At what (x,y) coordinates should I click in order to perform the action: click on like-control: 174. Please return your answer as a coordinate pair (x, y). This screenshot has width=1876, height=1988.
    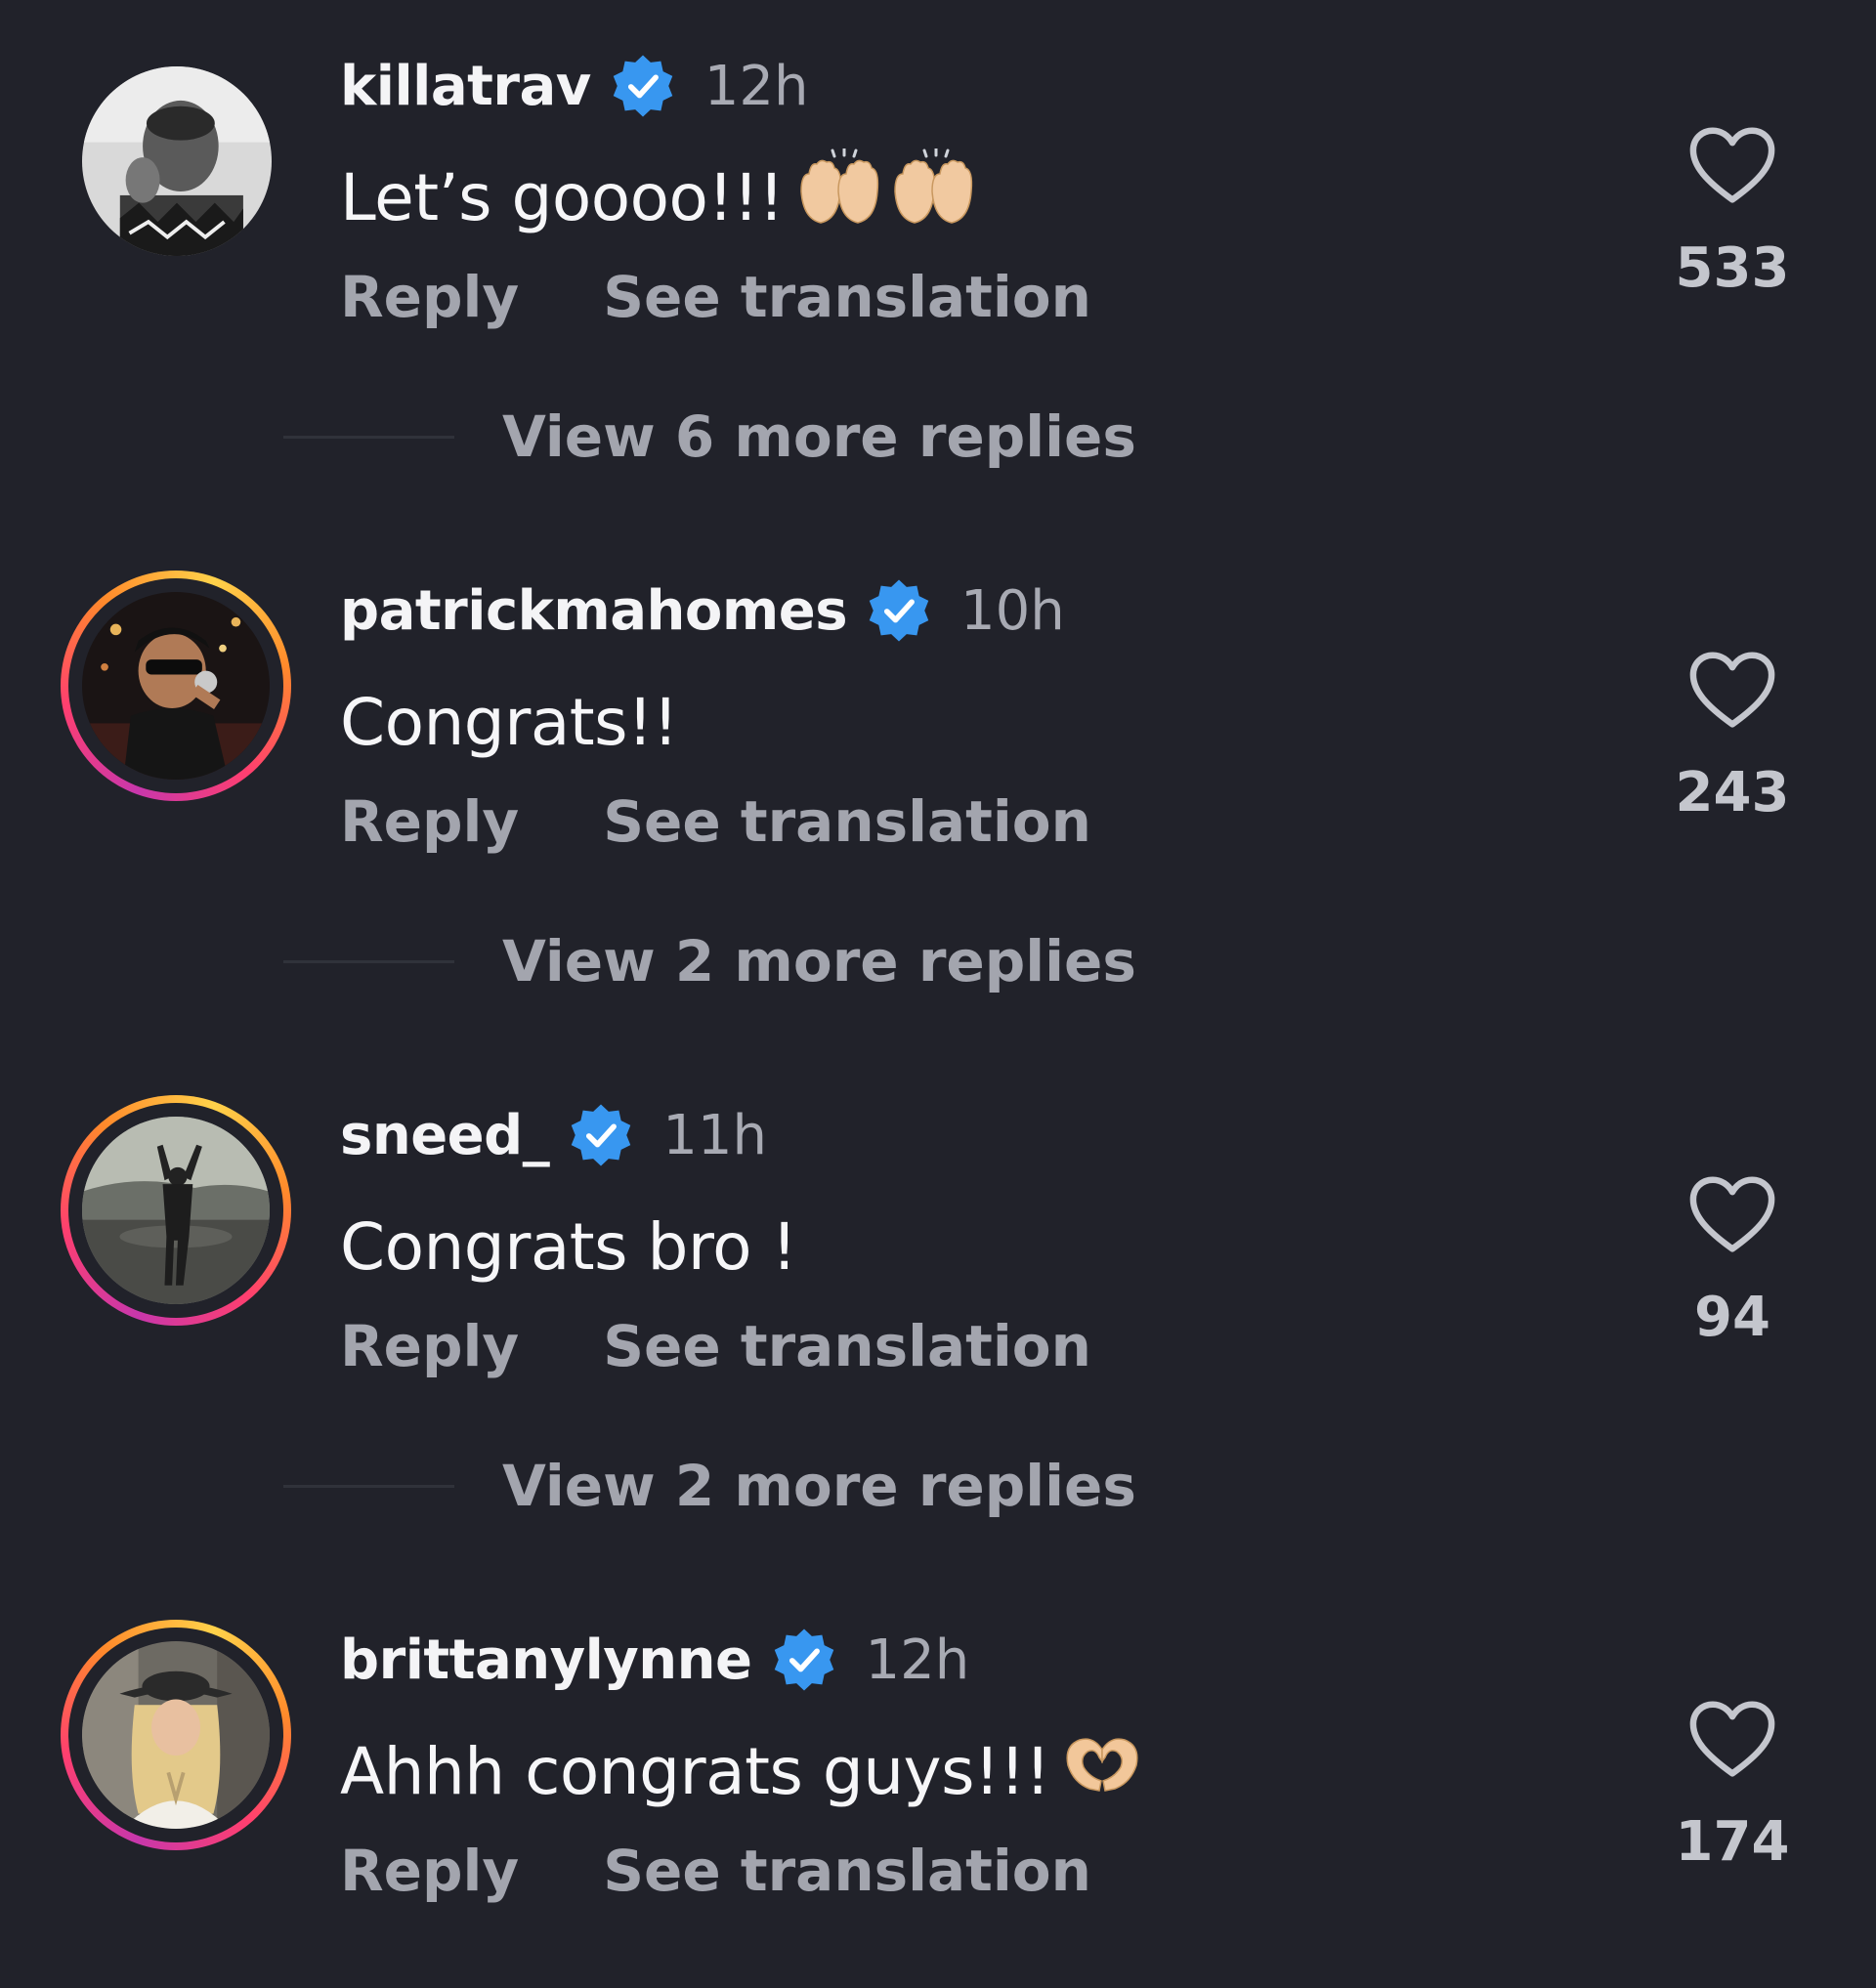
    Looking at the image, I should click on (1732, 1786).